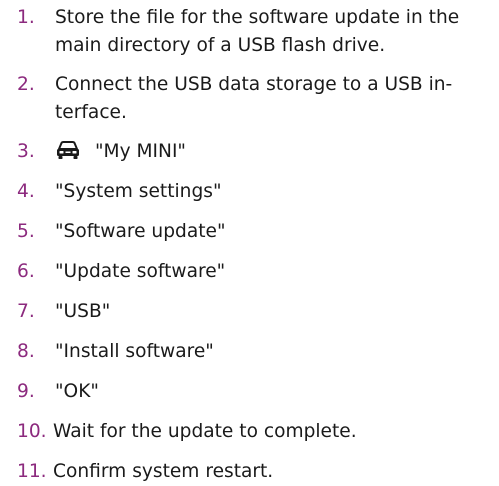  Describe the element at coordinates (32, 431) in the screenshot. I see `step-number: 10.` at that location.